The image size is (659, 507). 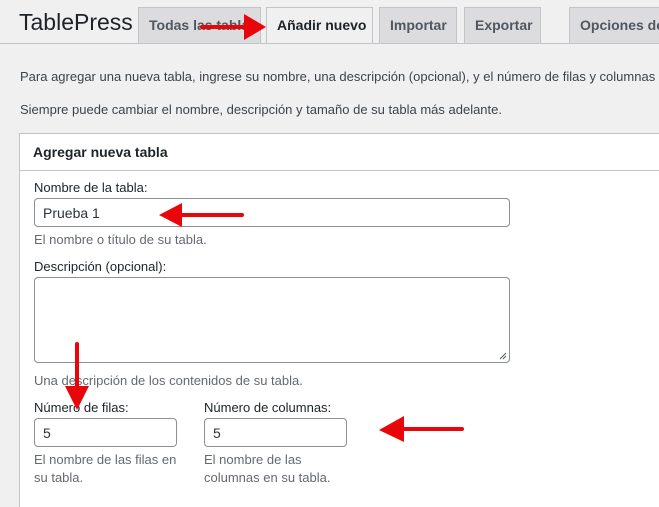 What do you see at coordinates (275, 432) in the screenshot?
I see `columns-input` at bounding box center [275, 432].